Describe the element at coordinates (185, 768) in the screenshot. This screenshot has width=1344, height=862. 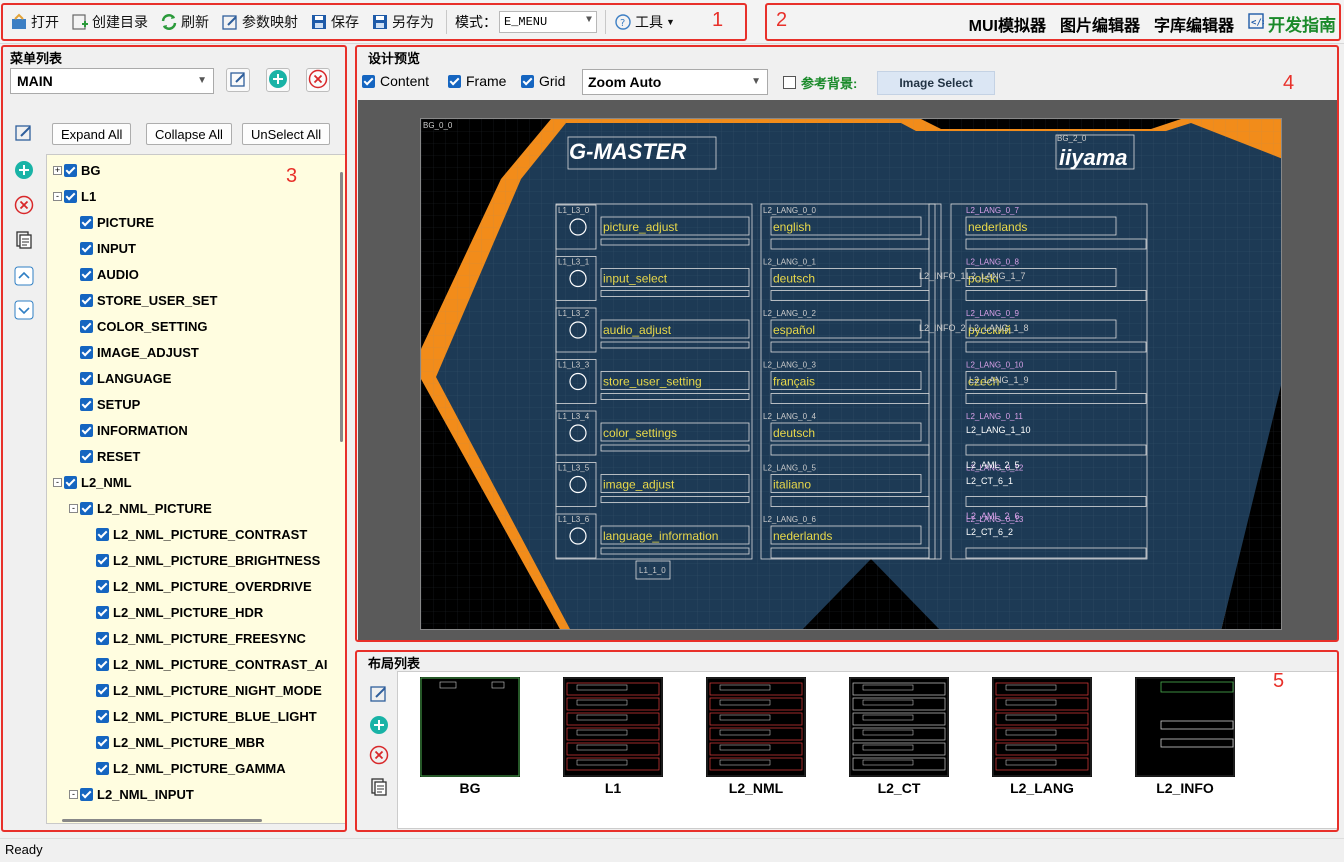
I see `tree-node: L2_NML_PICTURE_GAMMA` at that location.